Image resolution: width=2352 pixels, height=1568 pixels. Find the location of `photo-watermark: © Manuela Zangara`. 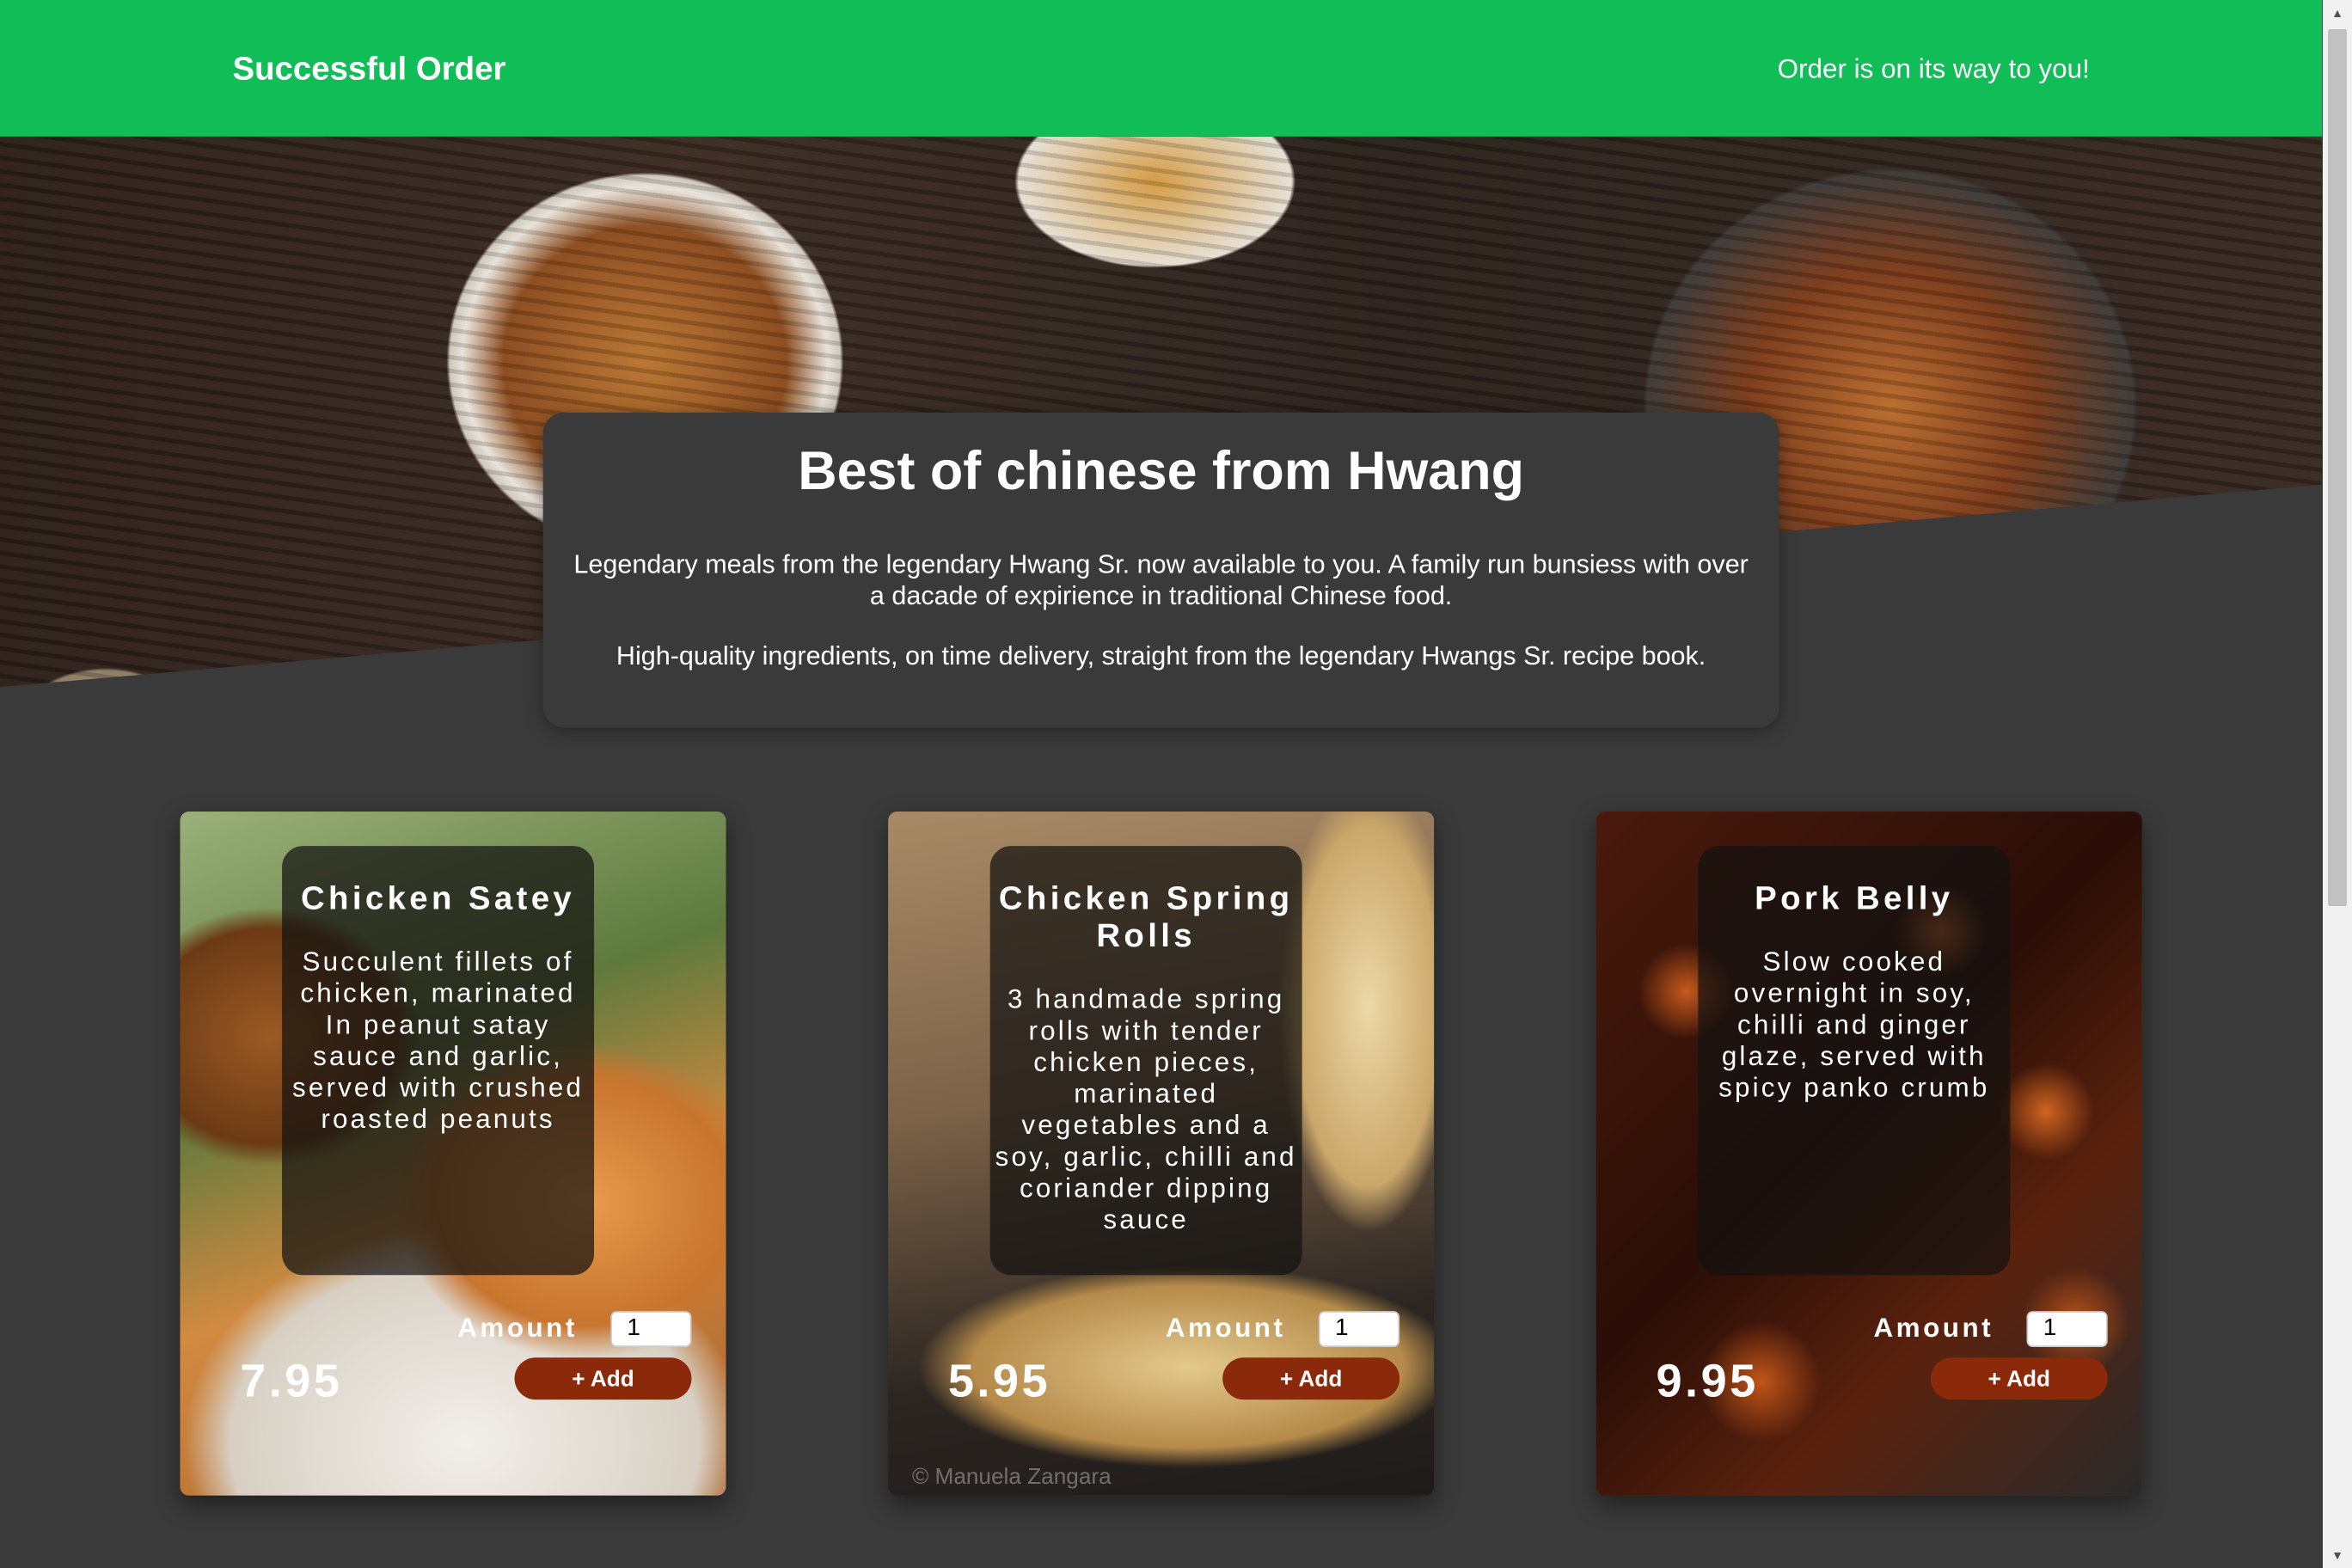

photo-watermark: © Manuela Zangara is located at coordinates (1011, 1477).